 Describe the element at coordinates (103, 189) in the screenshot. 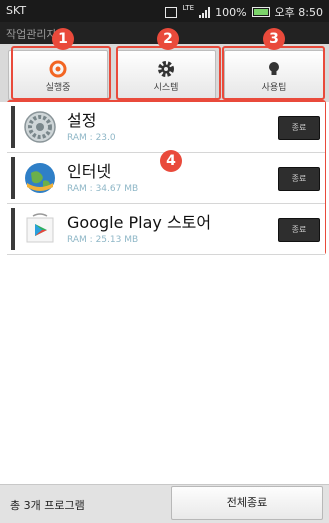

I see `app-ram: RAM : 34.67 MB` at that location.